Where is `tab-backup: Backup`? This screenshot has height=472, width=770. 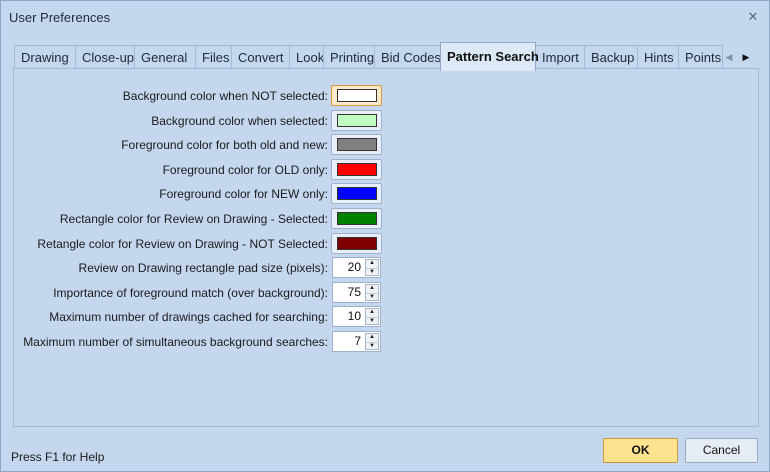 tab-backup: Backup is located at coordinates (611, 57).